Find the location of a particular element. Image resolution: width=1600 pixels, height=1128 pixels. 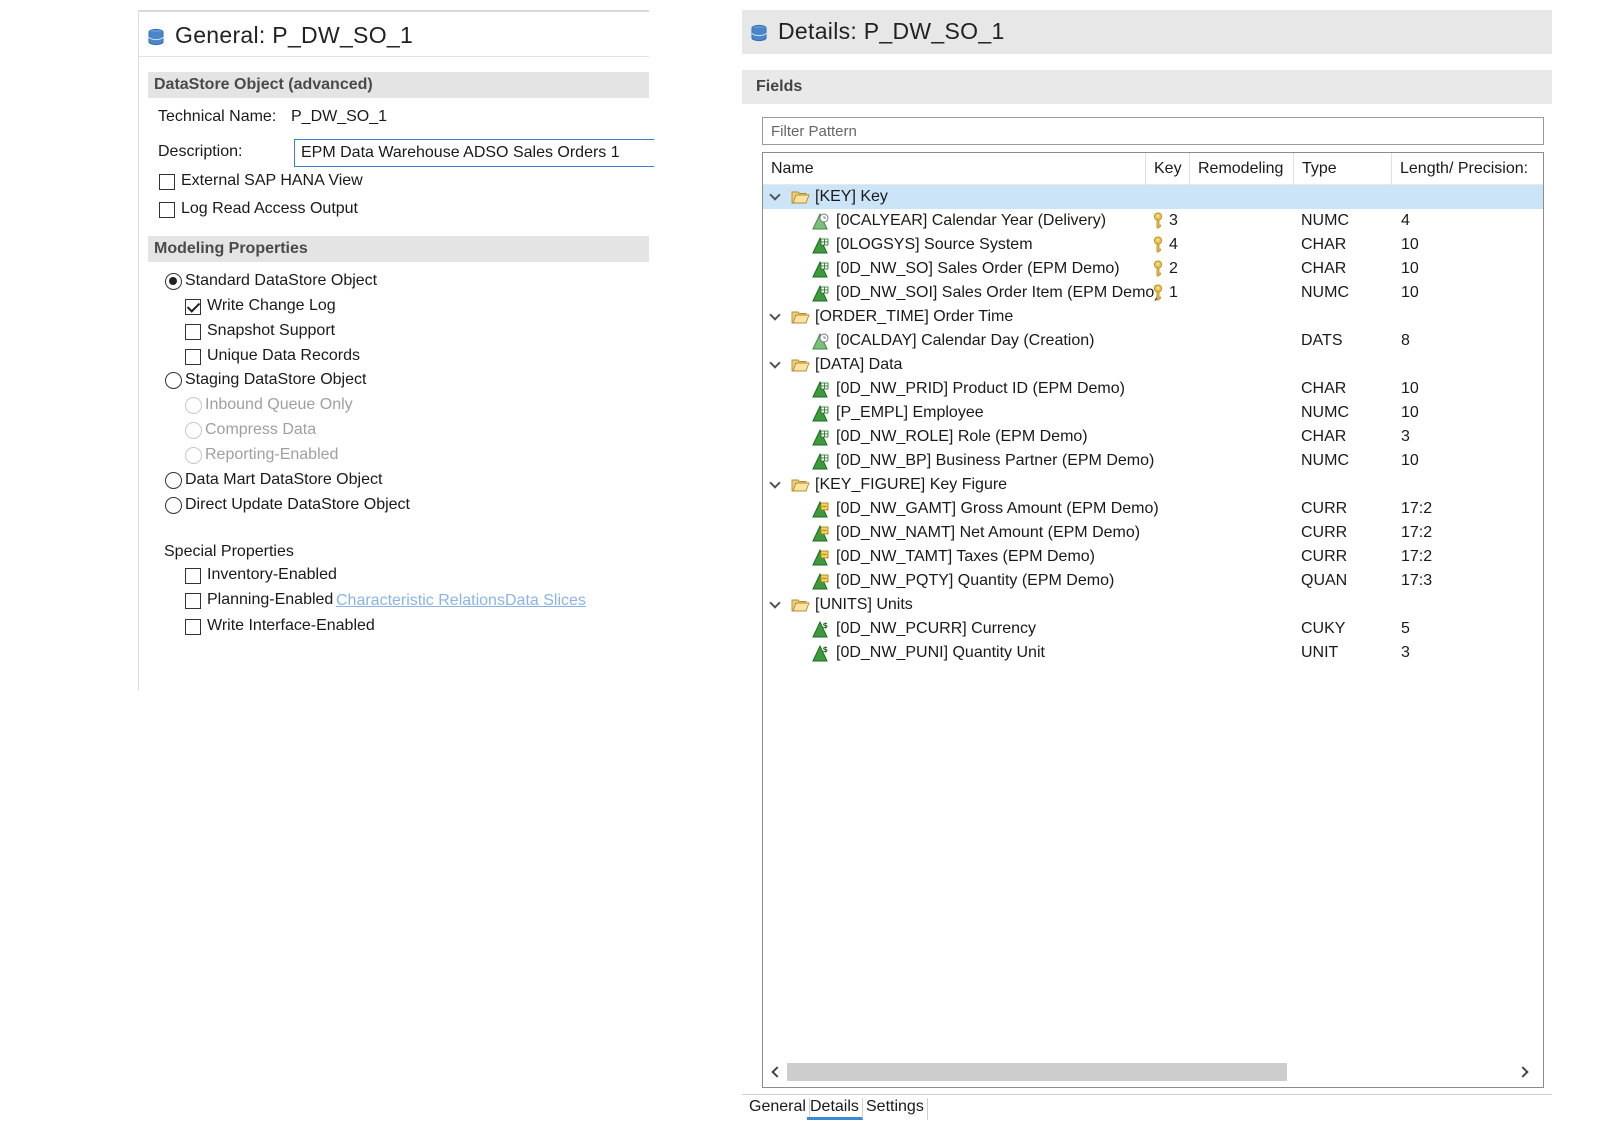

table-row: $ [0D_NW_PCURR] Currency CUKY 5 is located at coordinates (1153, 629).